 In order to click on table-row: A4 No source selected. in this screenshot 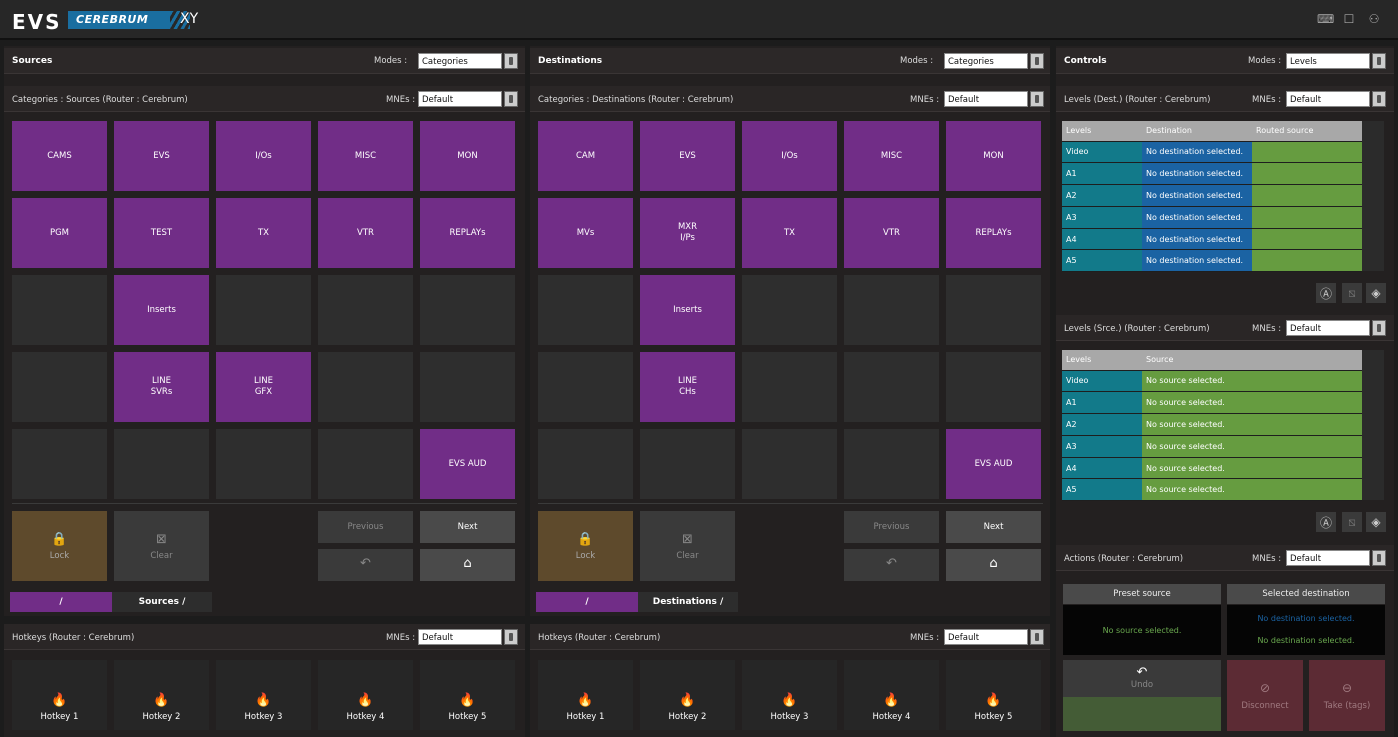, I will do `click(1212, 468)`.